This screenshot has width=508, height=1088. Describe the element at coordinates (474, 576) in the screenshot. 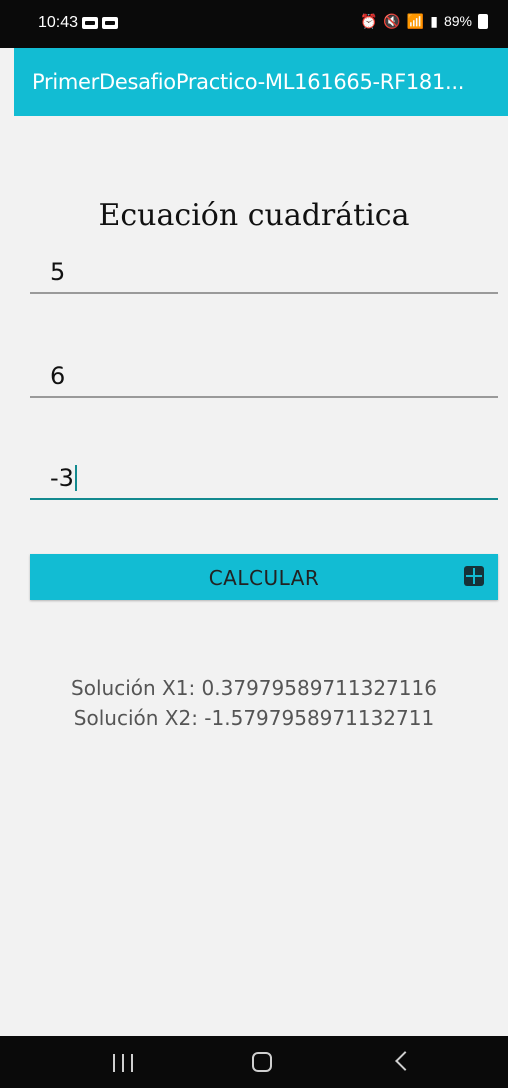

I see `calculator-icon` at that location.